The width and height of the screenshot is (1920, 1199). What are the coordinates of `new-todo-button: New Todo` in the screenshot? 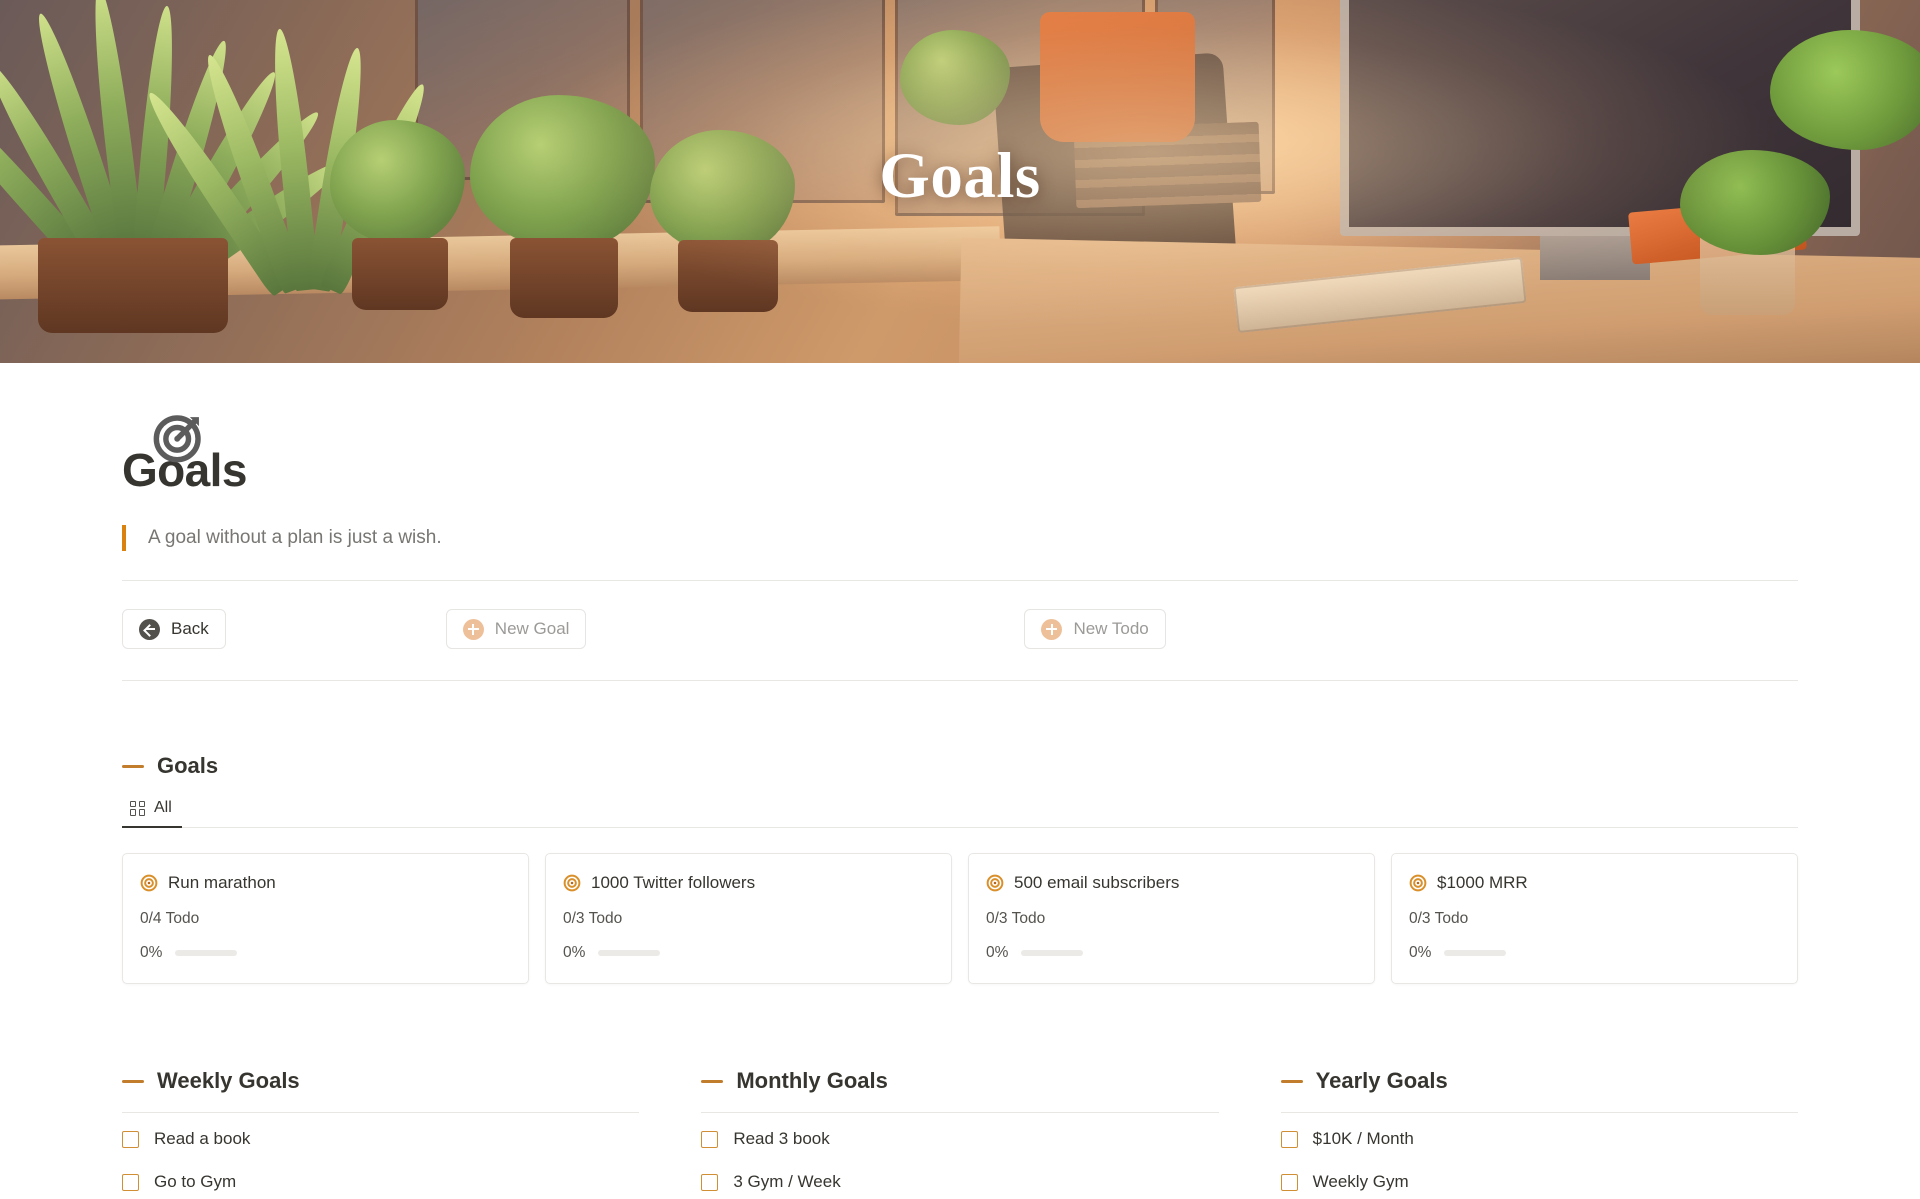 It's located at (1095, 629).